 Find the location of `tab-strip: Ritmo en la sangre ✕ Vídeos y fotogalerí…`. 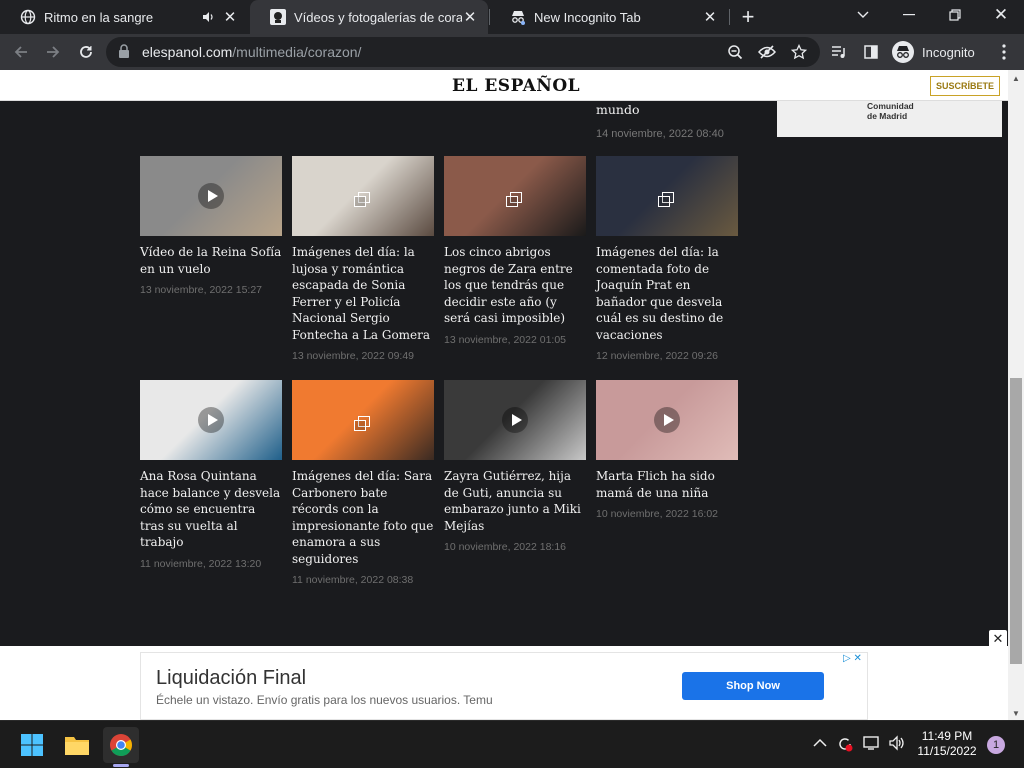

tab-strip: Ritmo en la sangre ✕ Vídeos y fotogalerí… is located at coordinates (512, 17).